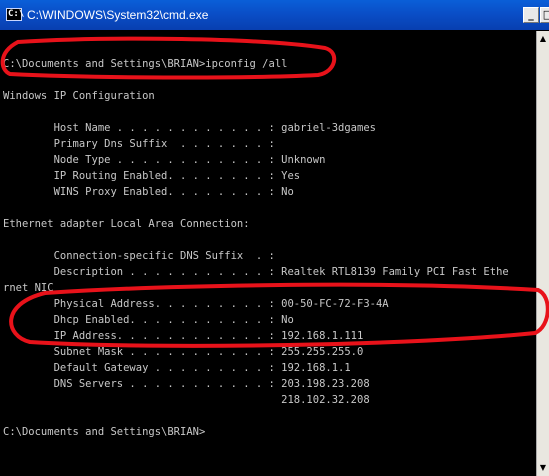 The height and width of the screenshot is (476, 549). I want to click on vertical-scrollbar: ▲ ▼, so click(542, 253).